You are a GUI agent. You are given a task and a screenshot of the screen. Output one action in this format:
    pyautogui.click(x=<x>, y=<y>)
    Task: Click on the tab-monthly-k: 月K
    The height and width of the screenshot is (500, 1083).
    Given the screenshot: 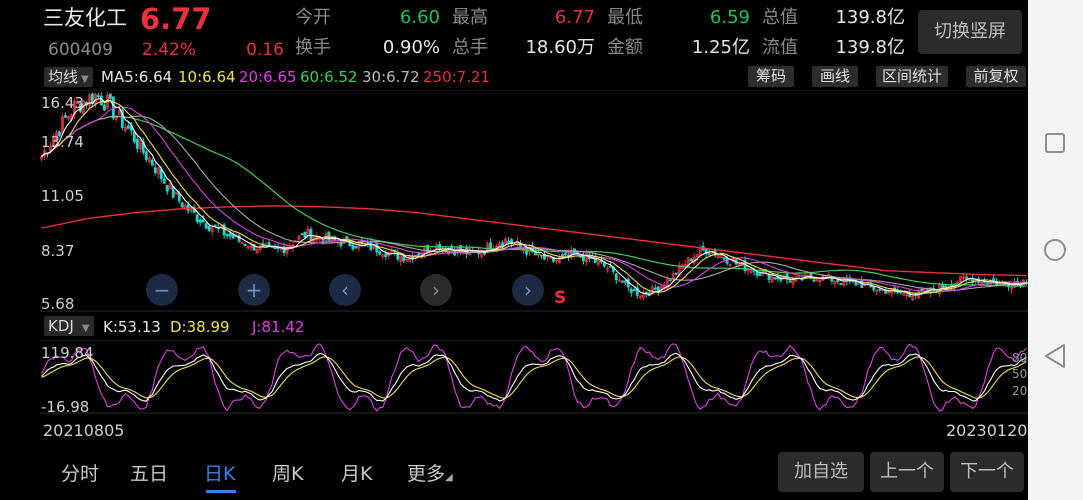 What is the action you would take?
    pyautogui.click(x=356, y=474)
    